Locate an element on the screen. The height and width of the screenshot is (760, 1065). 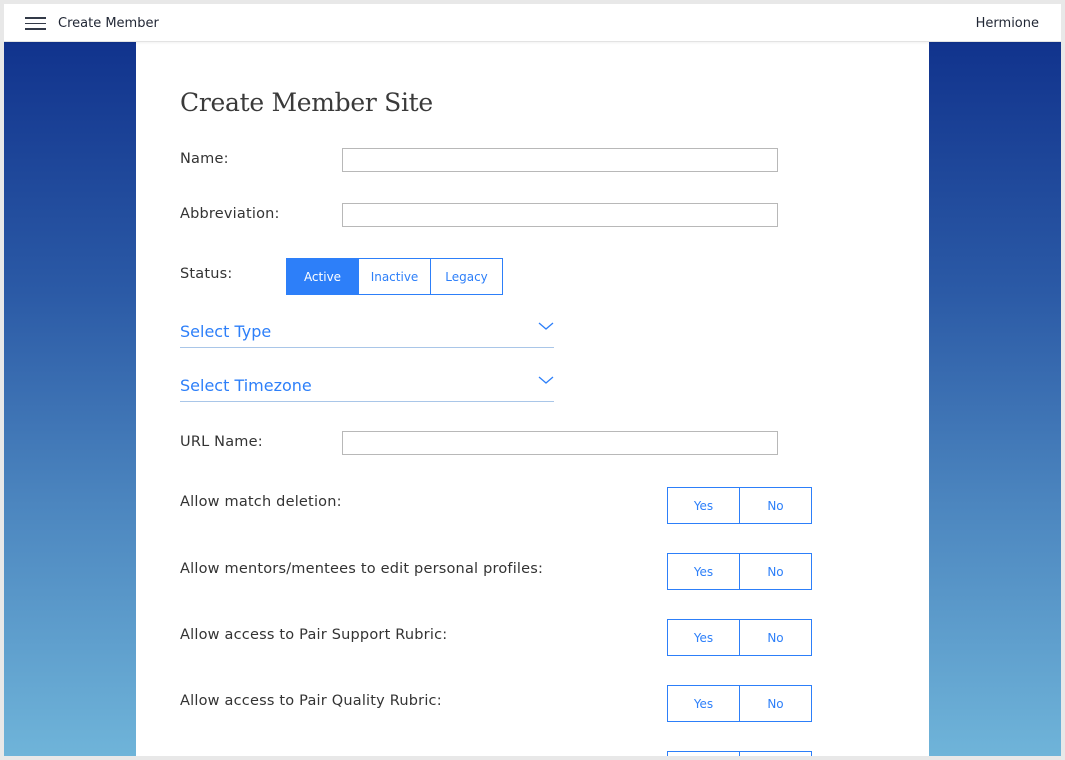
status-label: Status: is located at coordinates (206, 274).